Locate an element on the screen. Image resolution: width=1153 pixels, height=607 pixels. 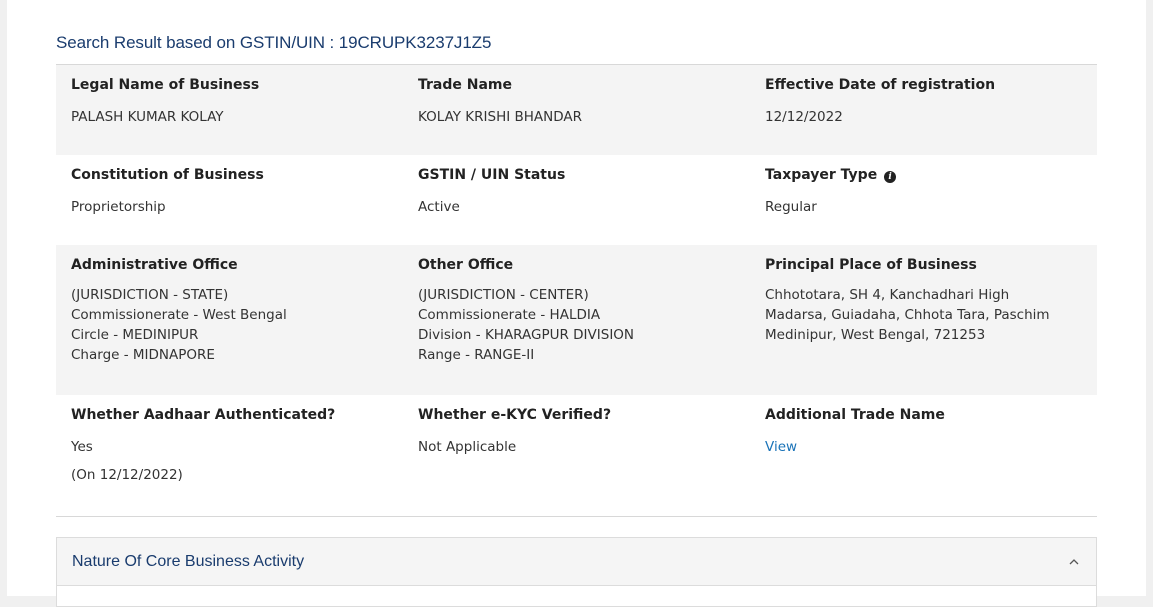
nature-of-business-header: Nature Of Core Business Activity is located at coordinates (576, 562).